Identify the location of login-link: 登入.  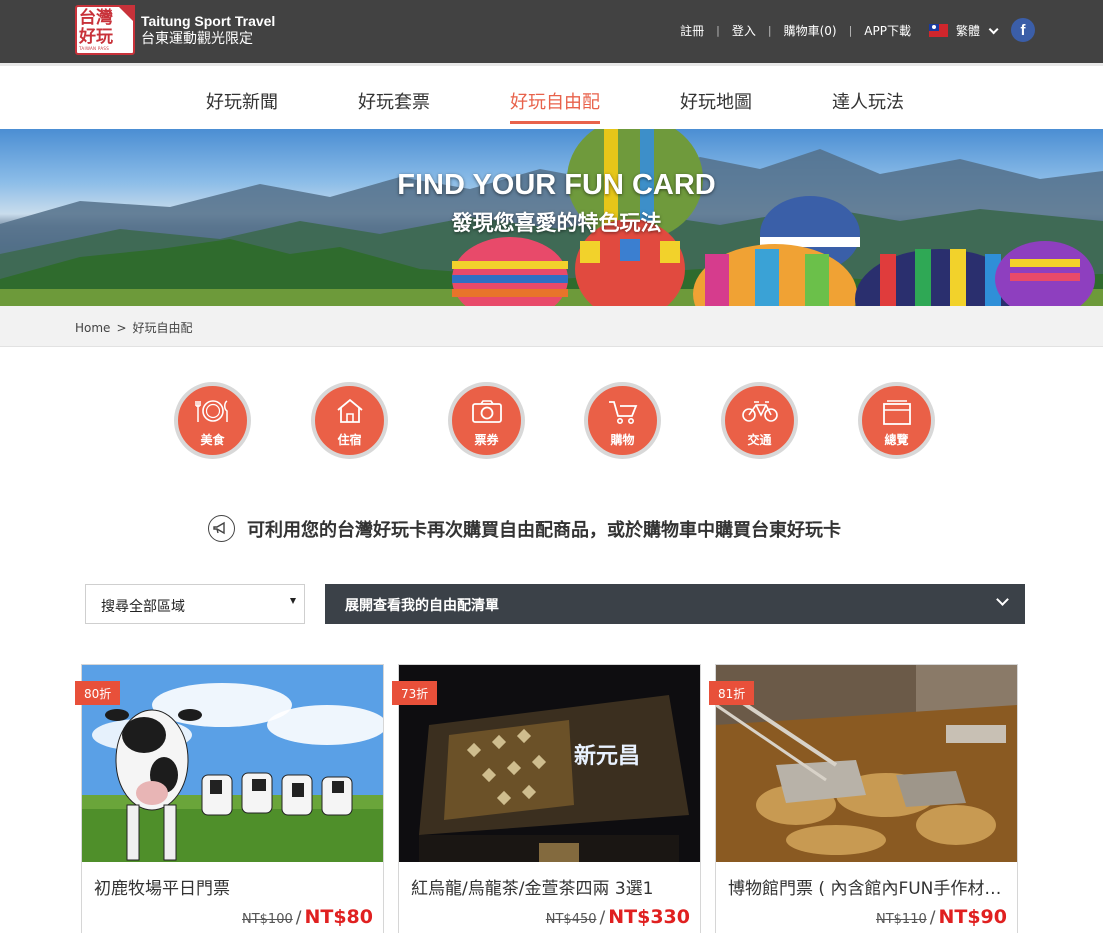
(744, 30).